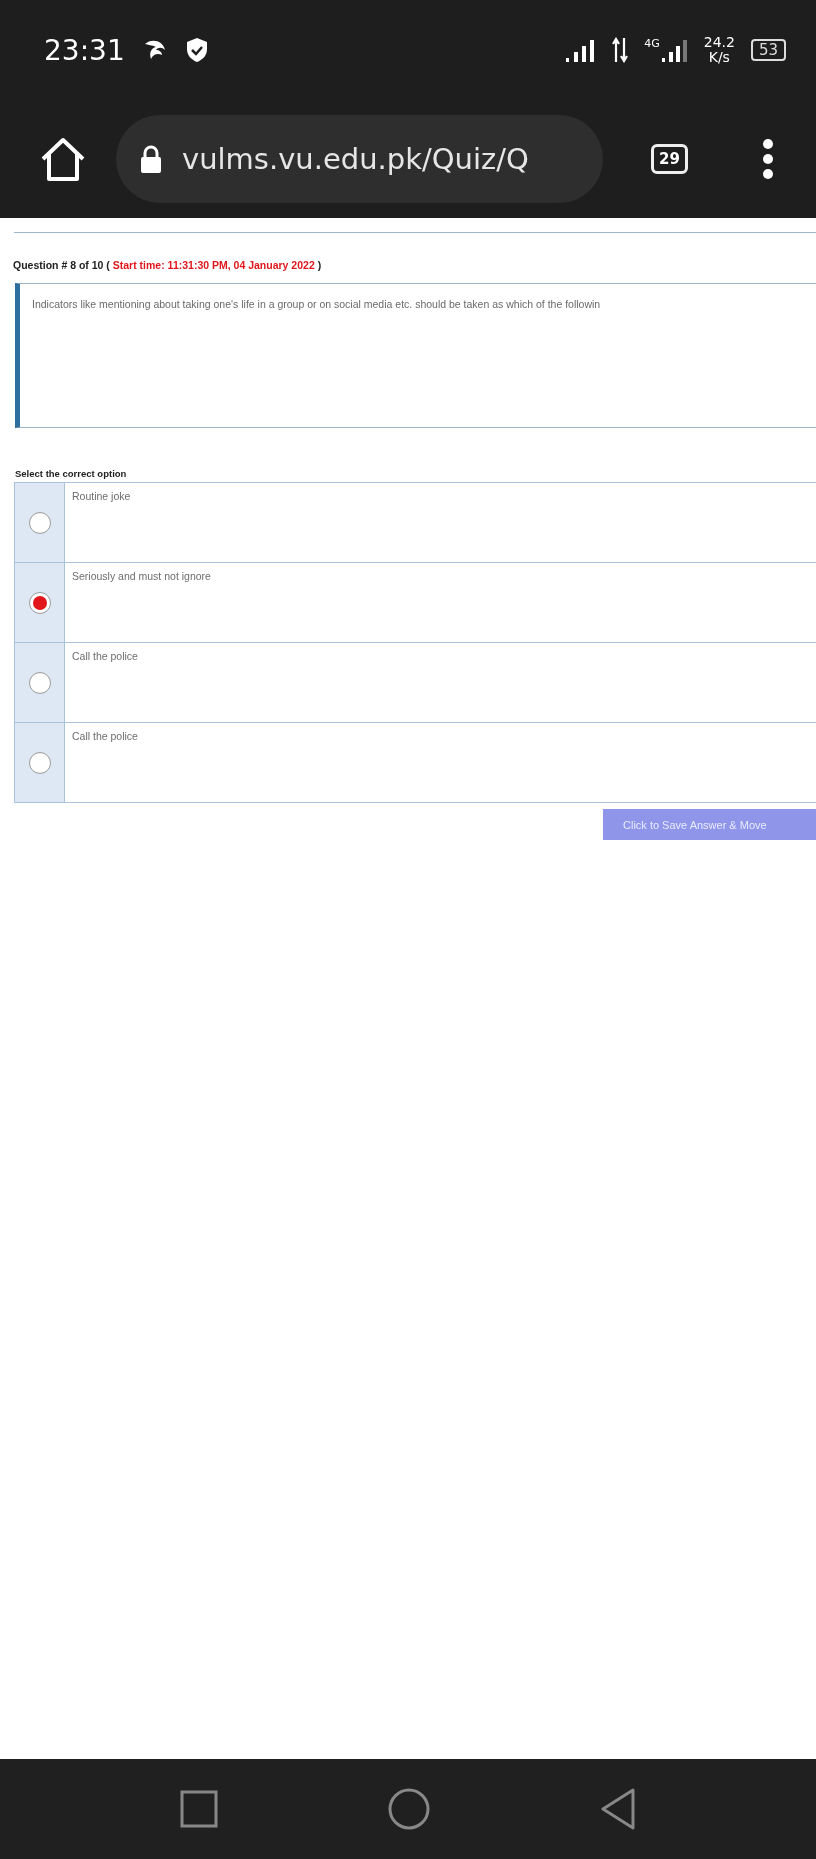  Describe the element at coordinates (669, 159) in the screenshot. I see `tab-count-button: 29` at that location.